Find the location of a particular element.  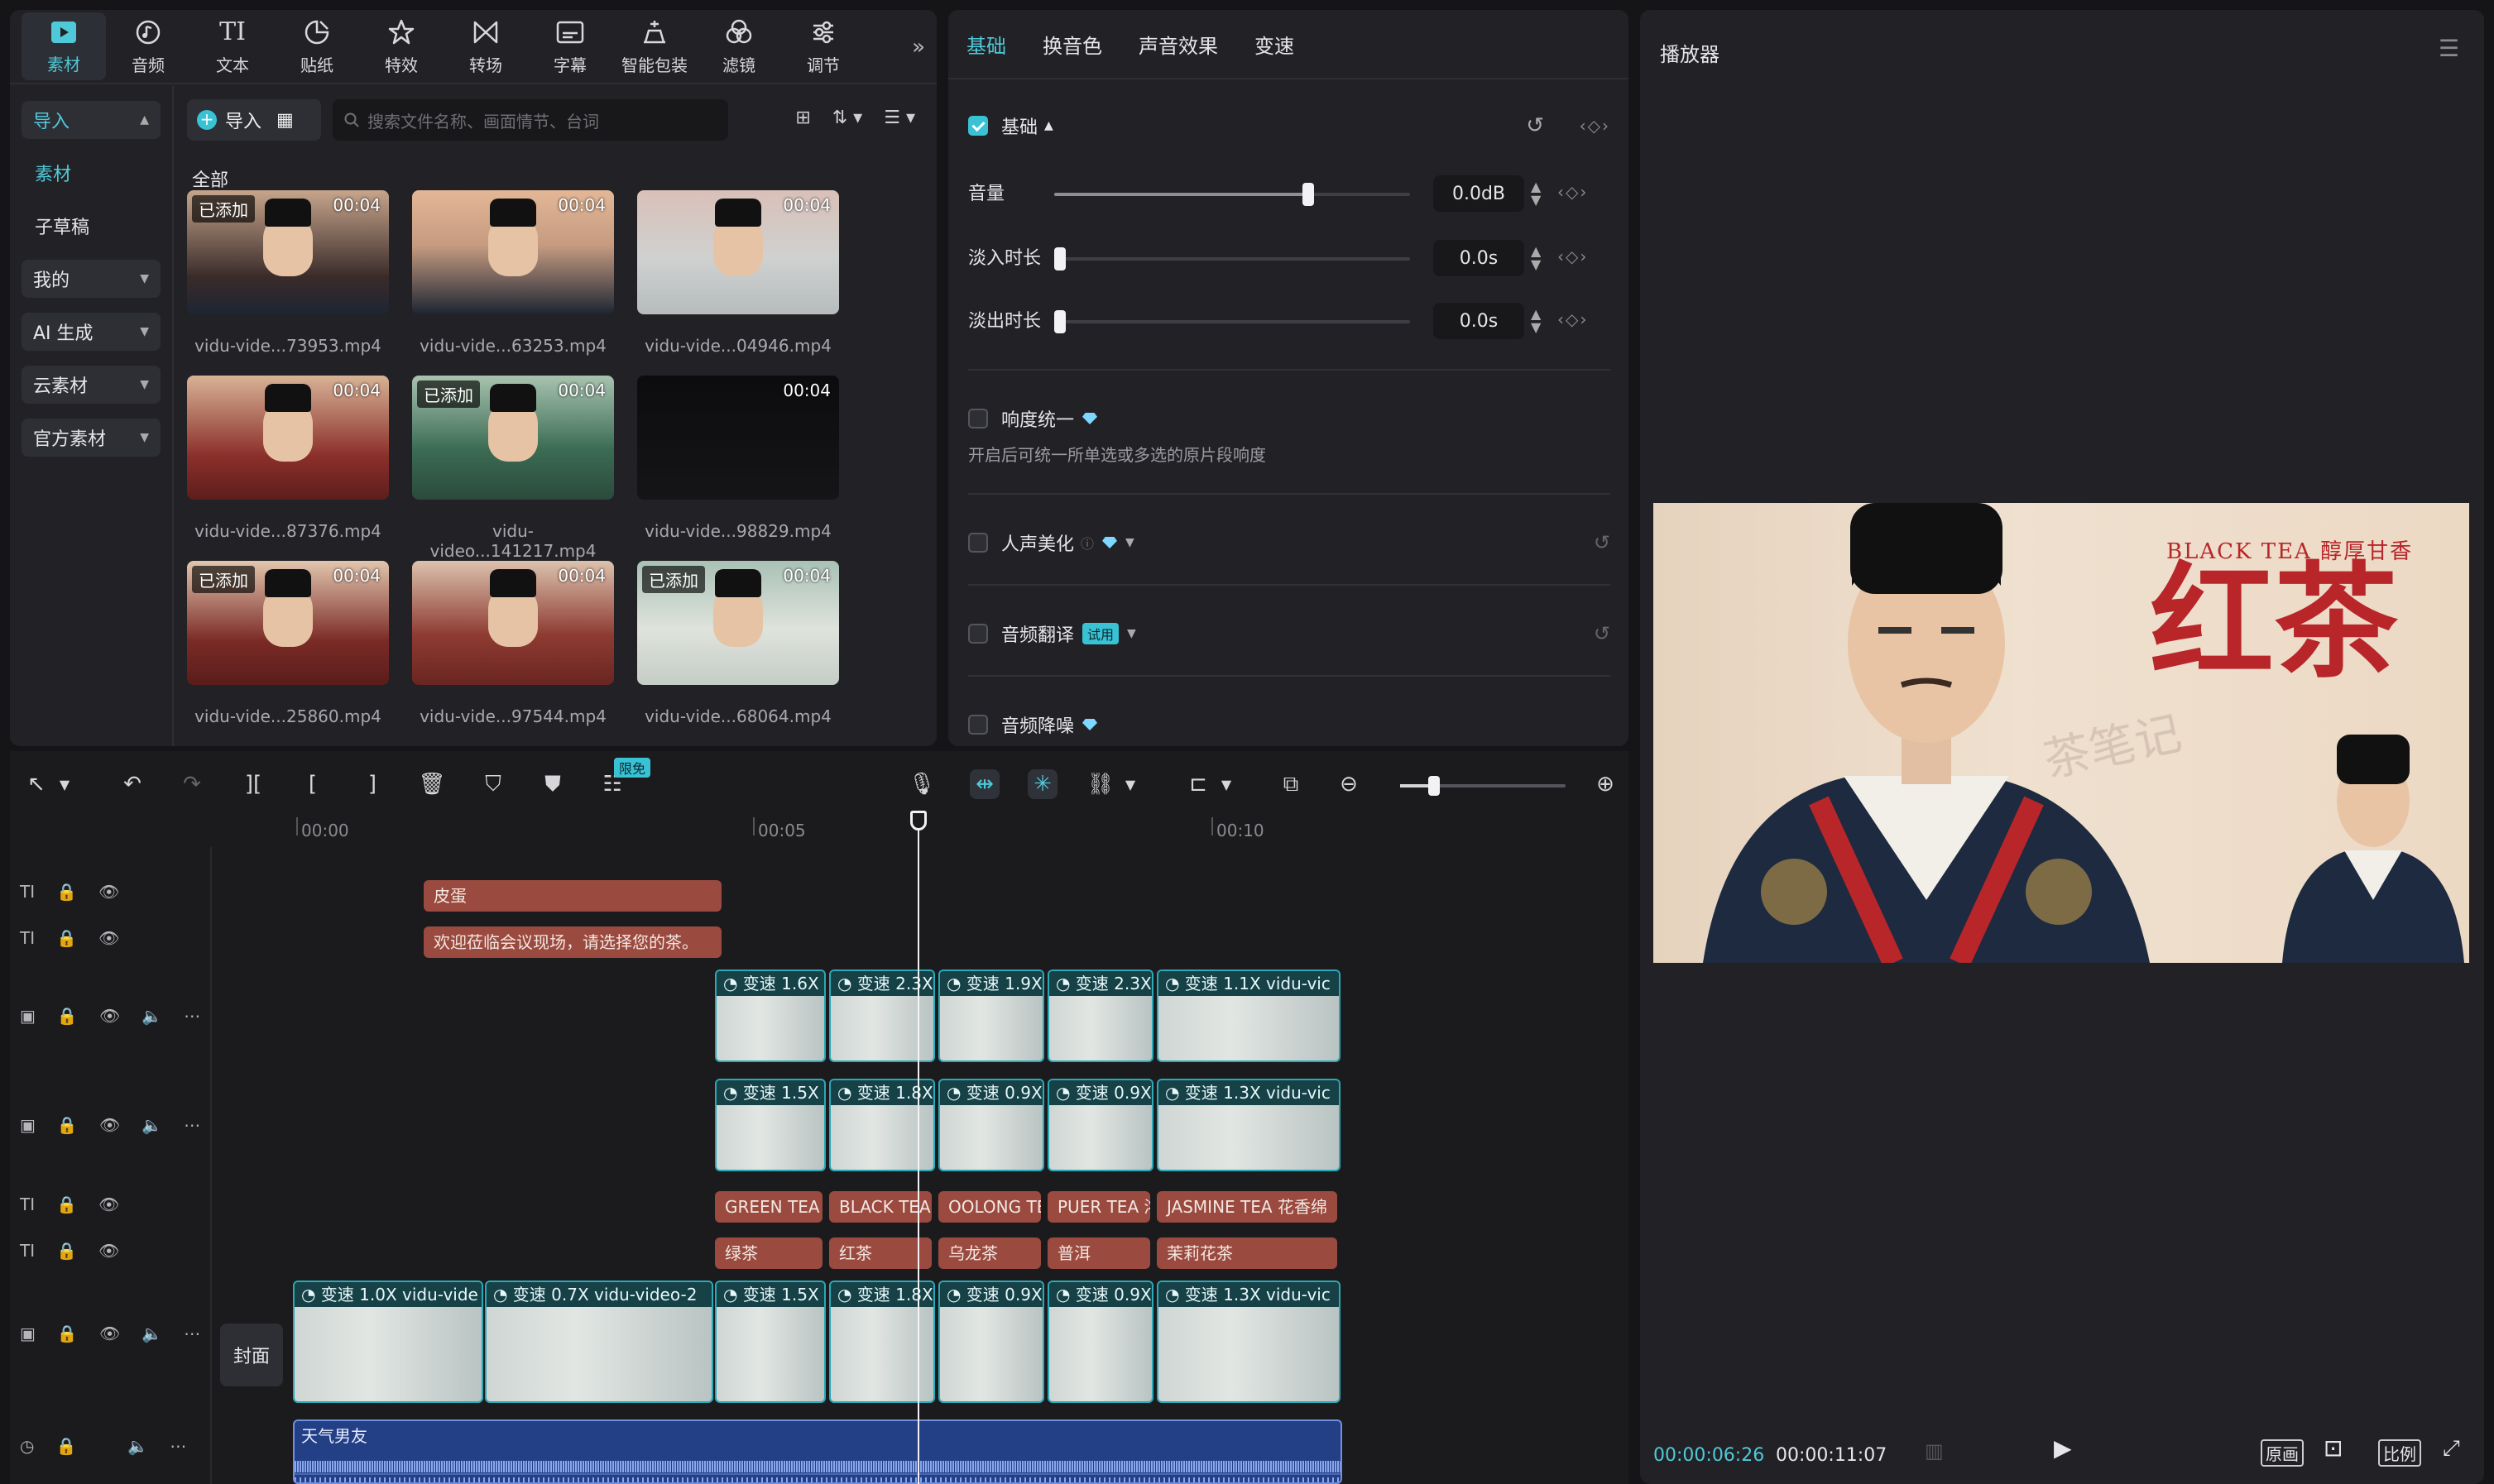

zoom-slider is located at coordinates (1483, 786).